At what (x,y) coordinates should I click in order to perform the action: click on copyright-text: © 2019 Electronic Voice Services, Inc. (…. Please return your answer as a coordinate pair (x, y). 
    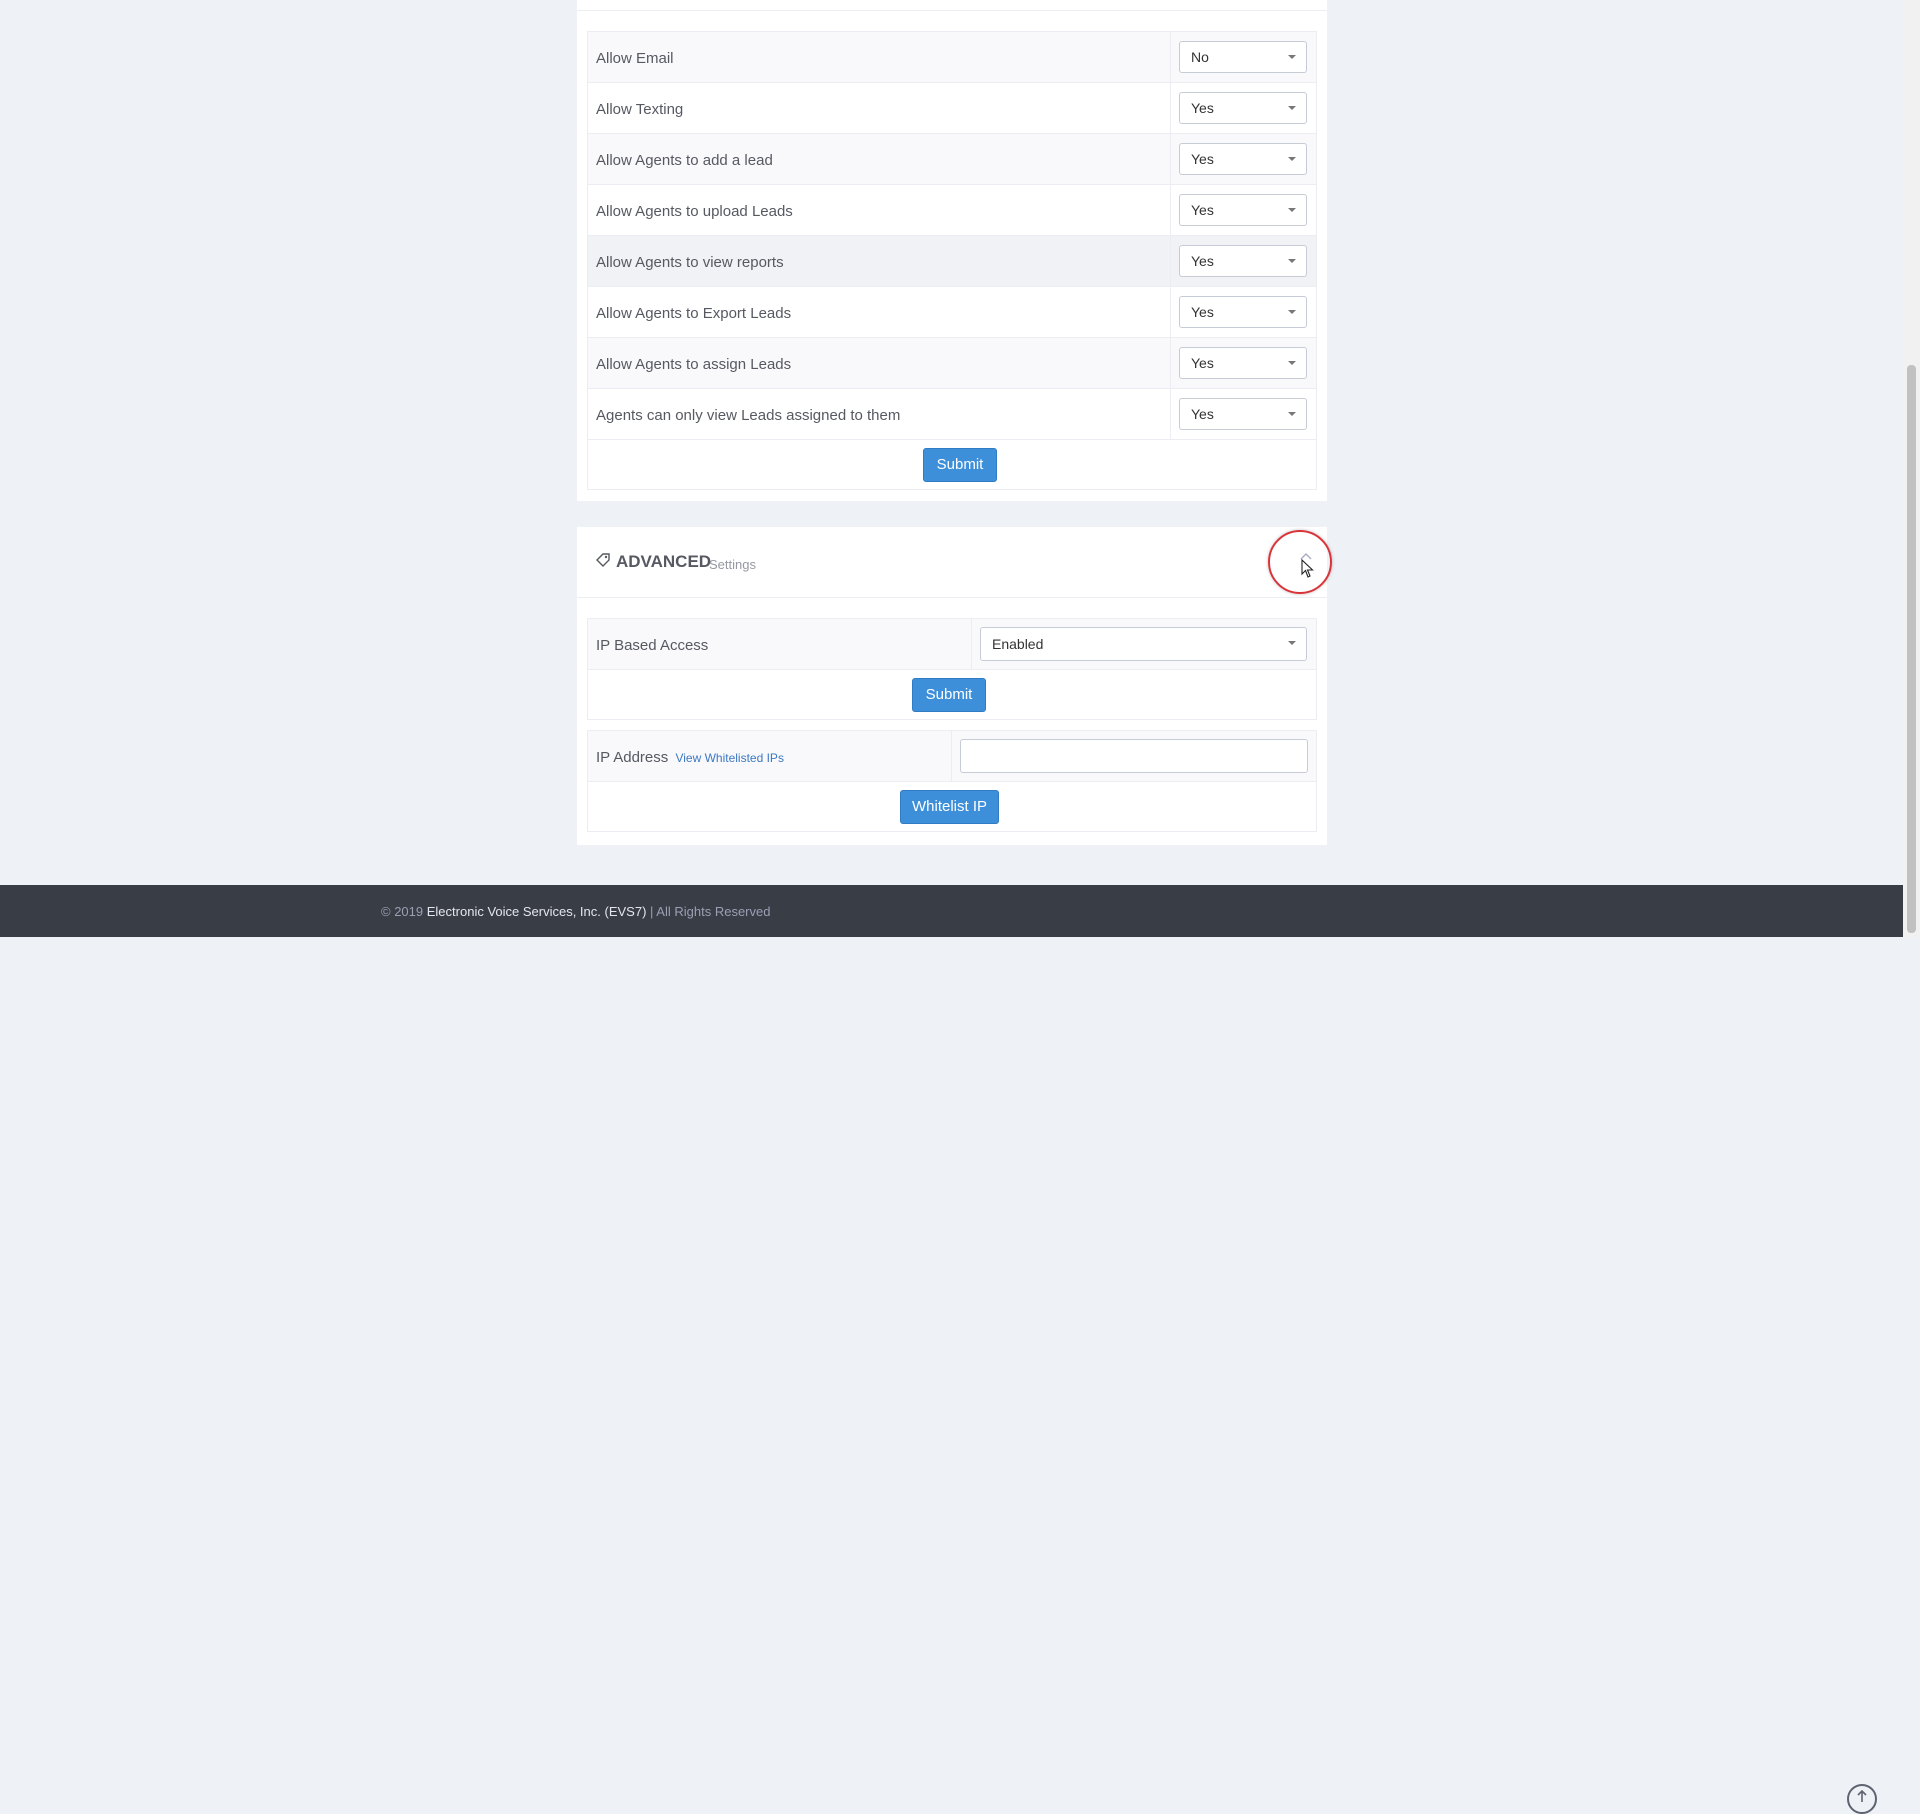
    Looking at the image, I should click on (576, 911).